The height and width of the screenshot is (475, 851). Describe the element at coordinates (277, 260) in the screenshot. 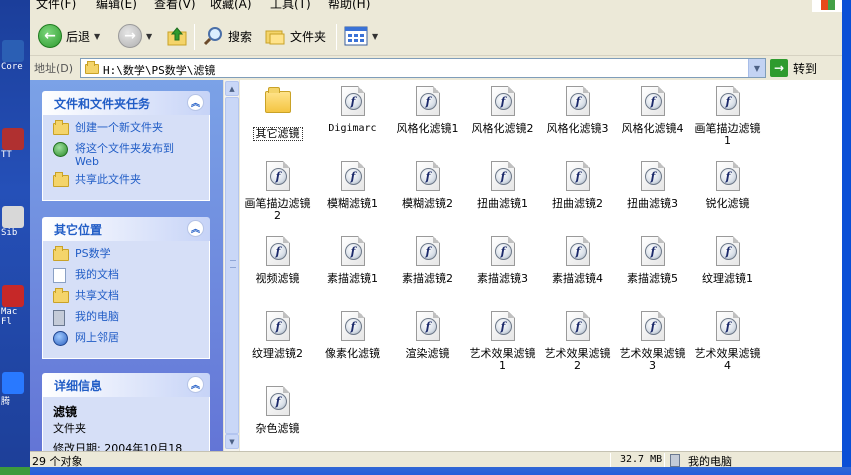

I see `file-item: f 视频滤镜` at that location.